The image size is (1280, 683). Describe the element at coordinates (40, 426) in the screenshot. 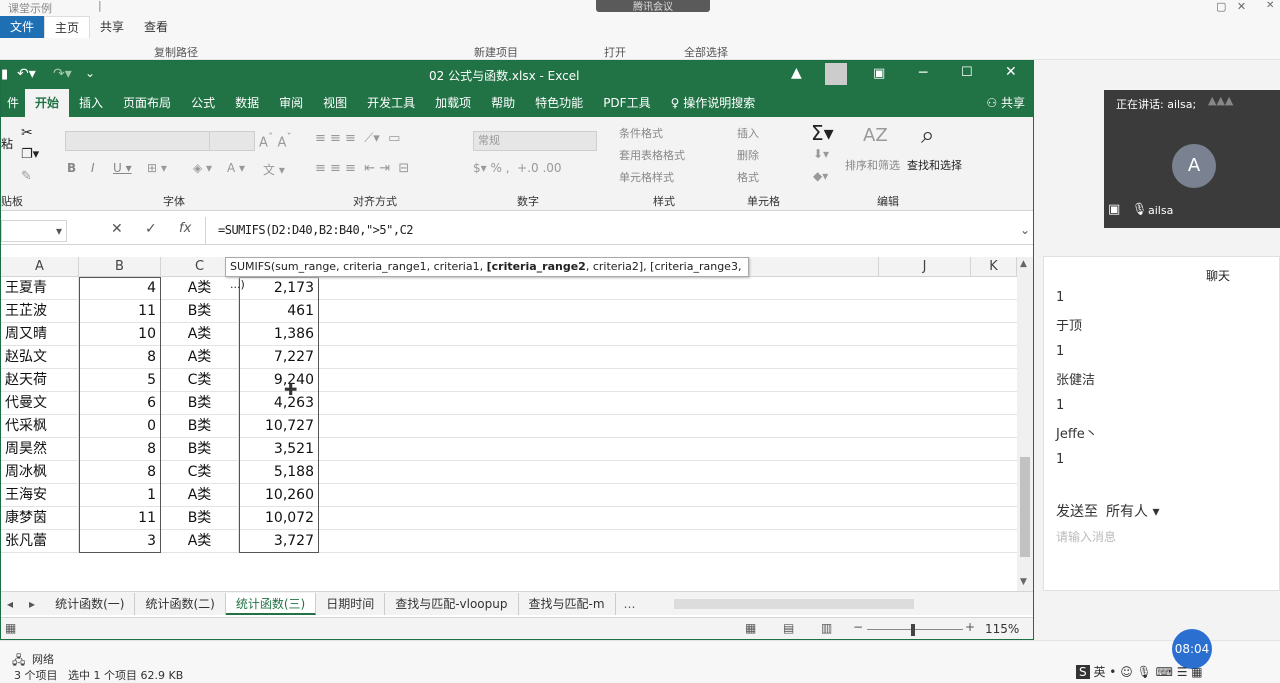

I see `cell-name: 代采枫` at that location.